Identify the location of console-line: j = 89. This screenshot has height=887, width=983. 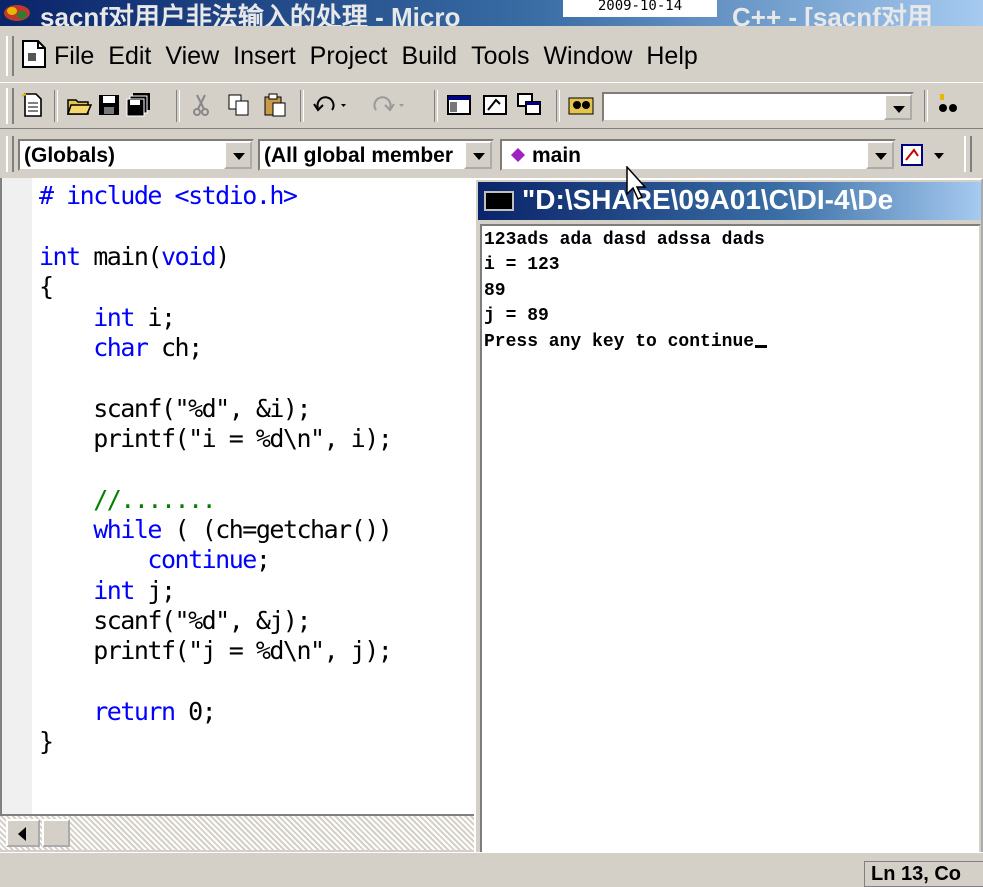
(516, 316).